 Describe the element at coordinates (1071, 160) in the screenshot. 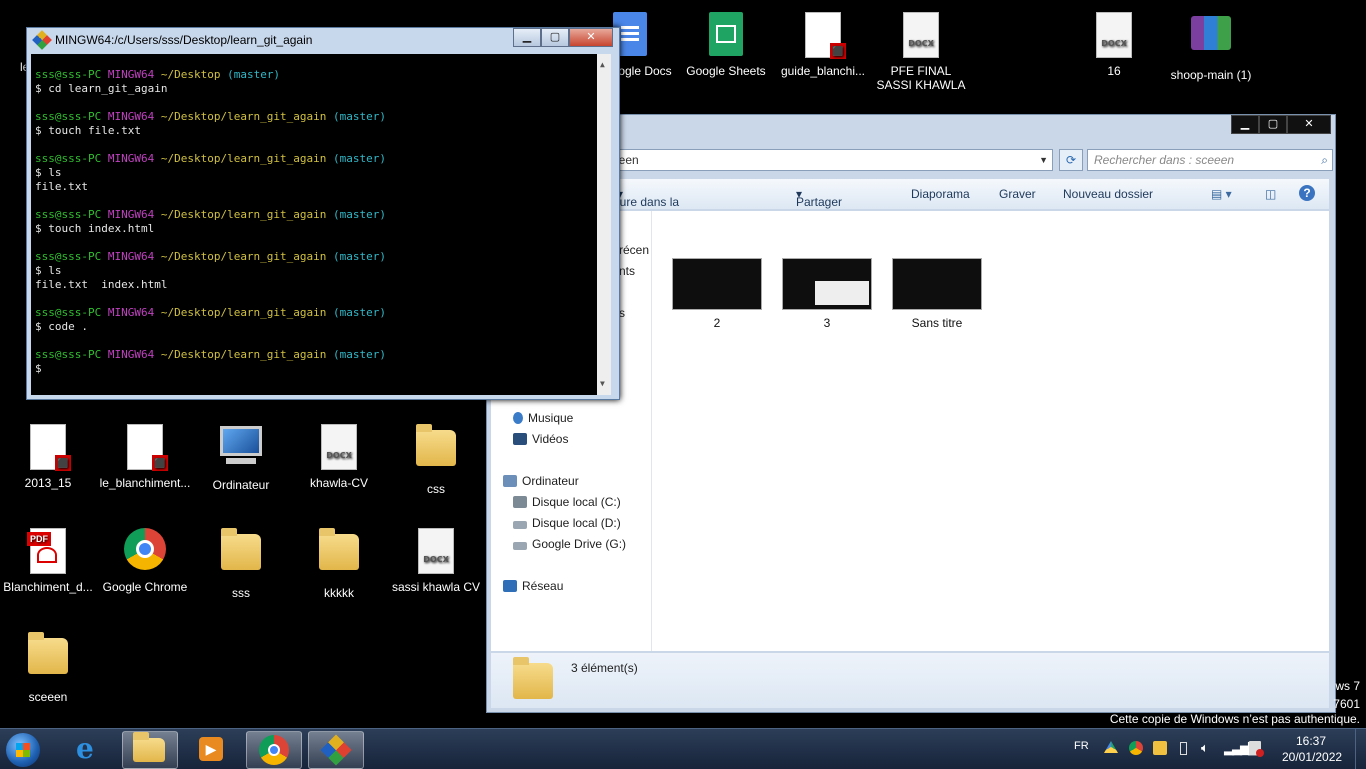

I see `refresh-button: ⟳` at that location.